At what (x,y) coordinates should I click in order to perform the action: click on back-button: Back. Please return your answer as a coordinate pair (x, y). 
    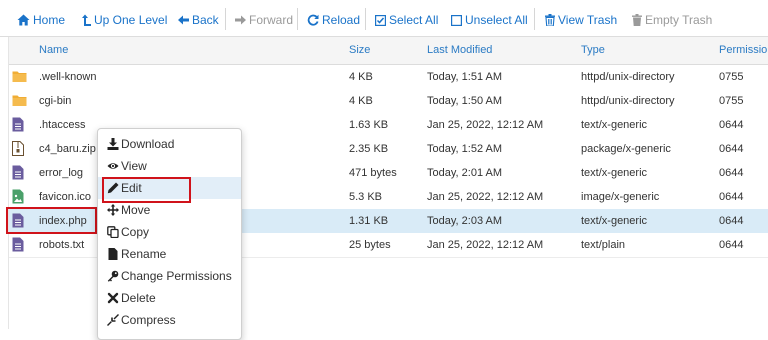
    Looking at the image, I should click on (198, 20).